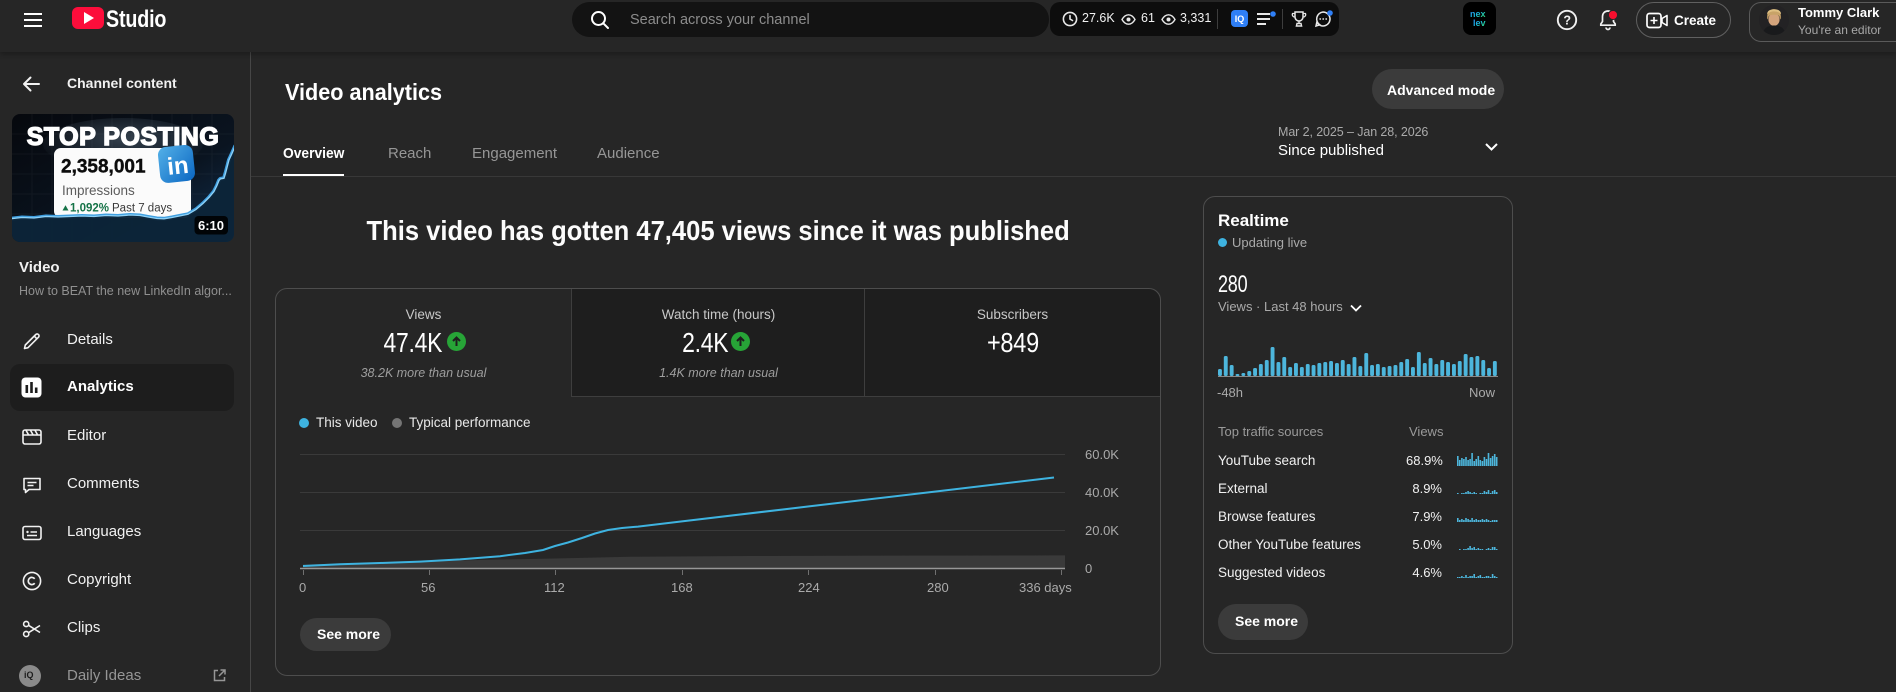  Describe the element at coordinates (178, 166) in the screenshot. I see `svg-text: in` at that location.